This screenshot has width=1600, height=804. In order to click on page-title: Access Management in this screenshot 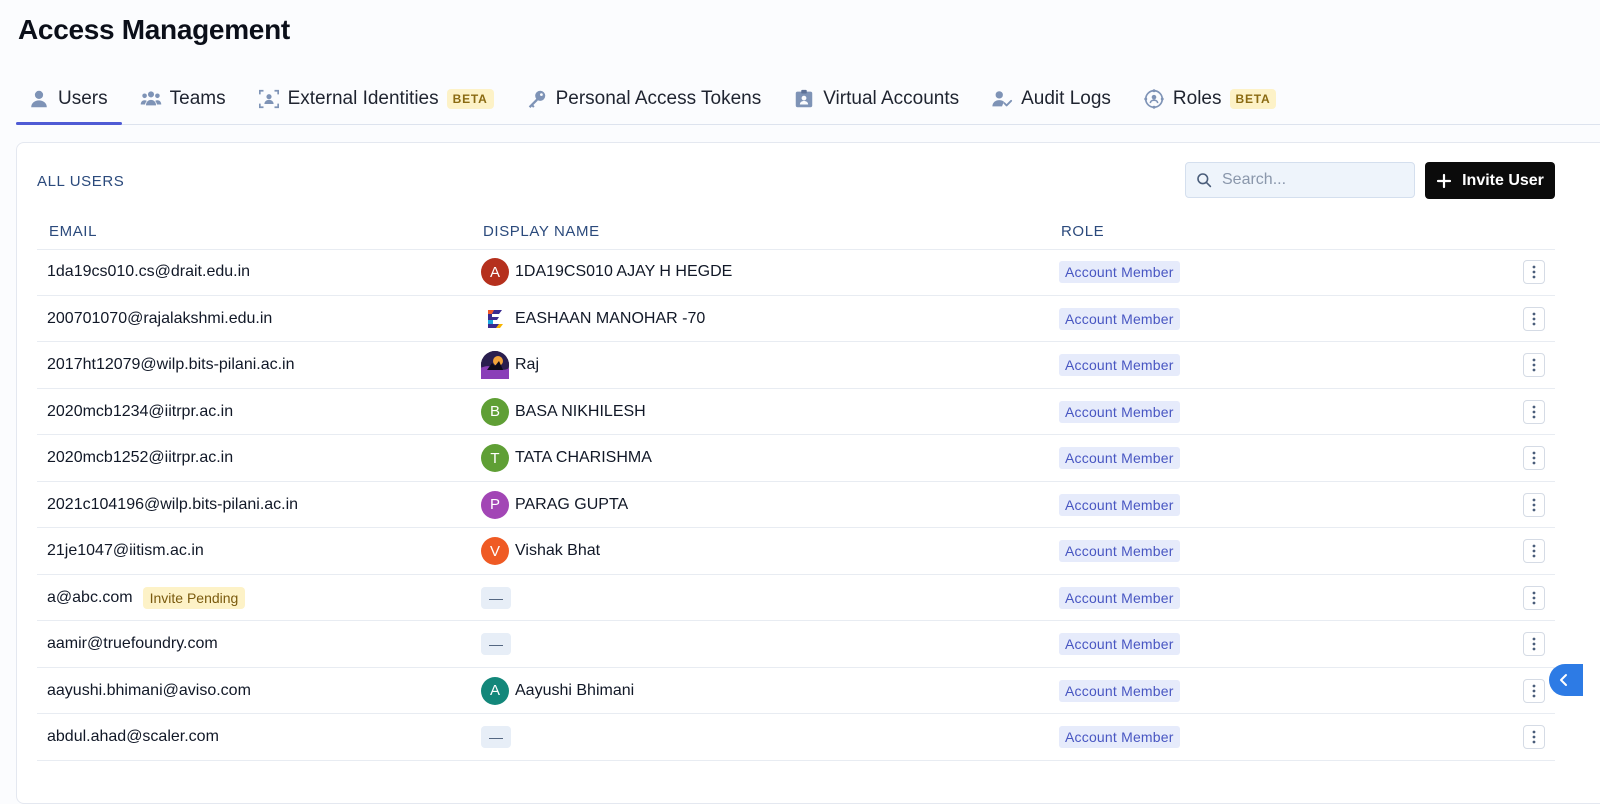, I will do `click(154, 29)`.